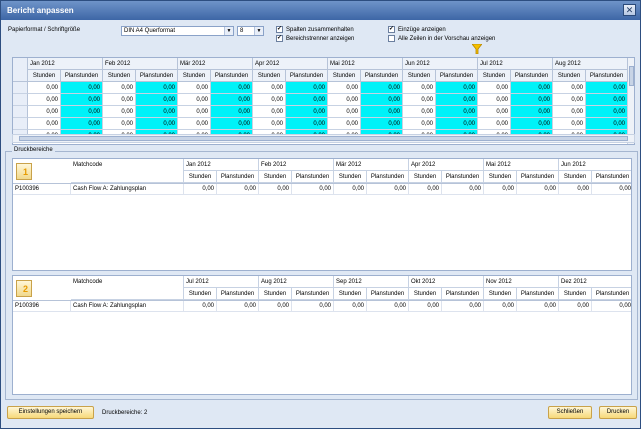  I want to click on close-icon: ✕, so click(629, 10).